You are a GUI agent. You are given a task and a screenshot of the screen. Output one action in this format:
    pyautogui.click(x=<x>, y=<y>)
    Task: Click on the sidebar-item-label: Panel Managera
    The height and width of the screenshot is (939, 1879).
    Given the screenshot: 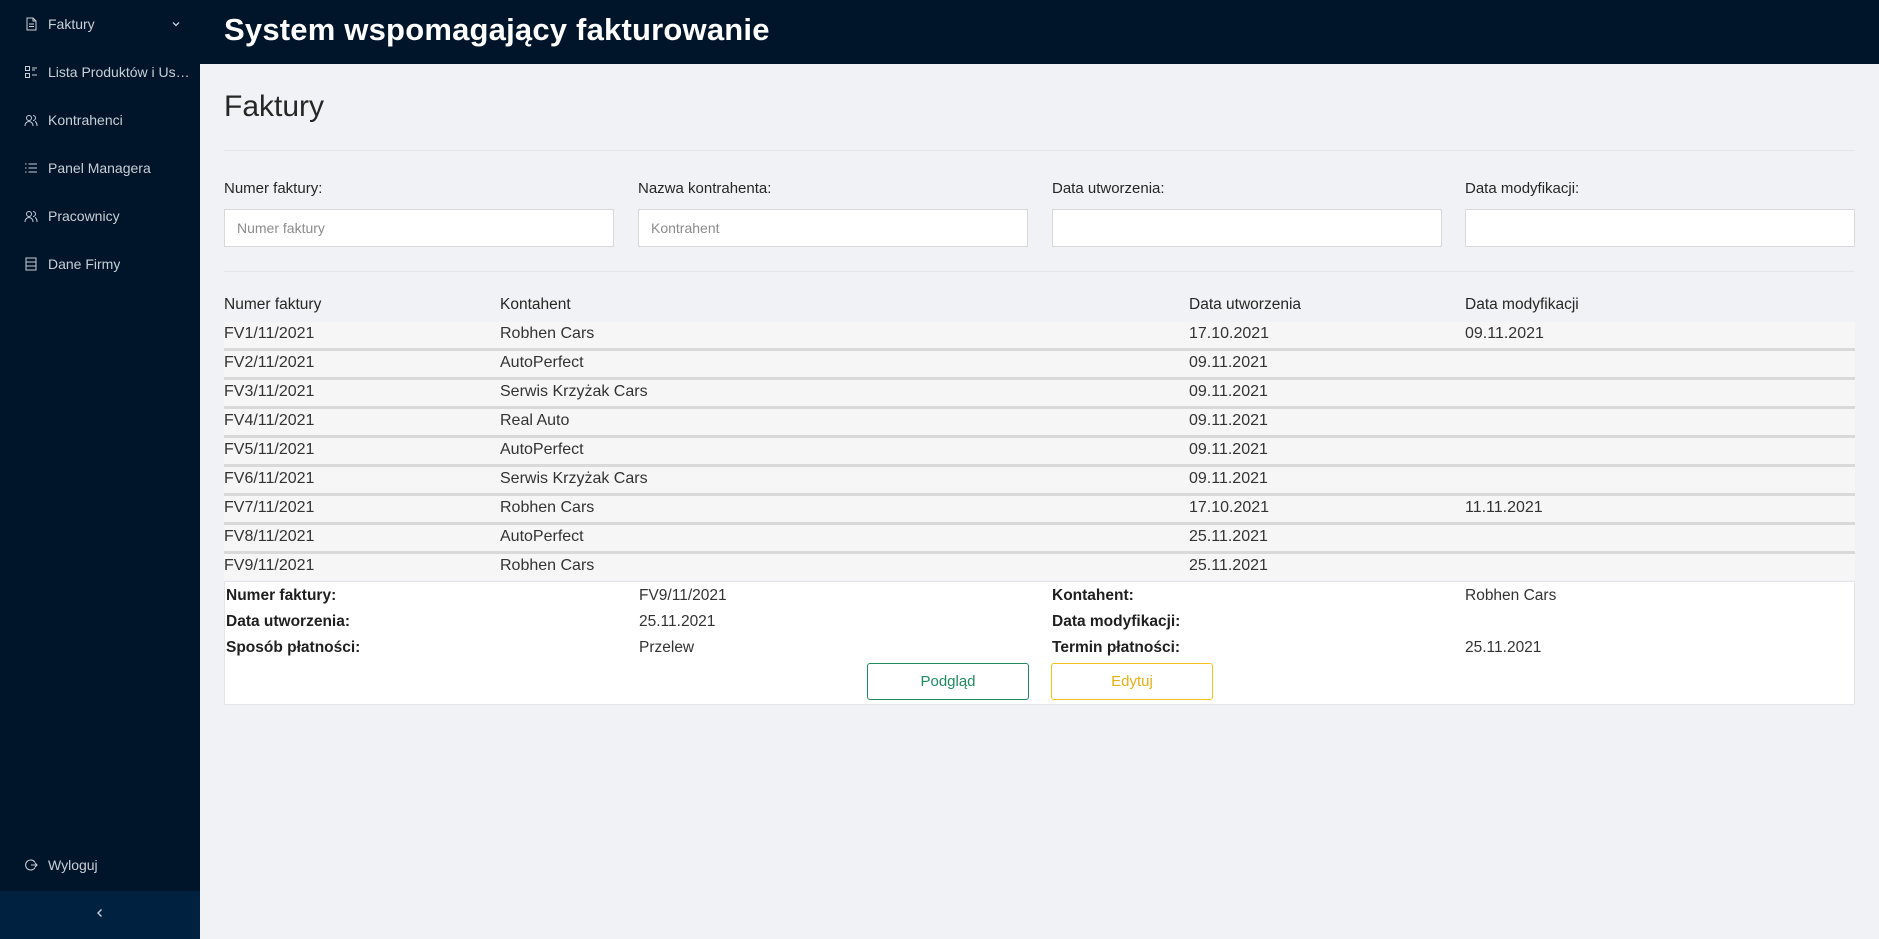 What is the action you would take?
    pyautogui.click(x=99, y=168)
    